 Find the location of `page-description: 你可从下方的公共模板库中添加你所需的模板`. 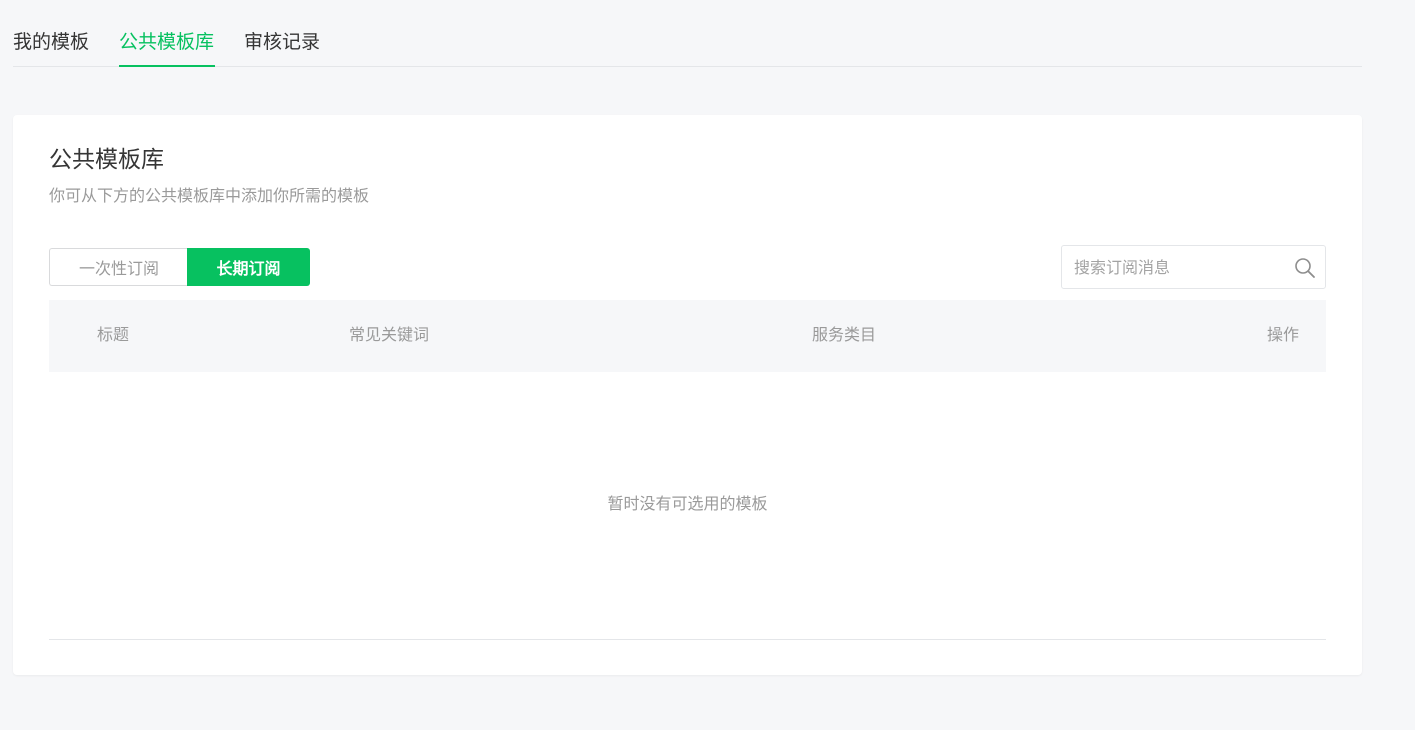

page-description: 你可从下方的公共模板库中添加你所需的模板 is located at coordinates (209, 195).